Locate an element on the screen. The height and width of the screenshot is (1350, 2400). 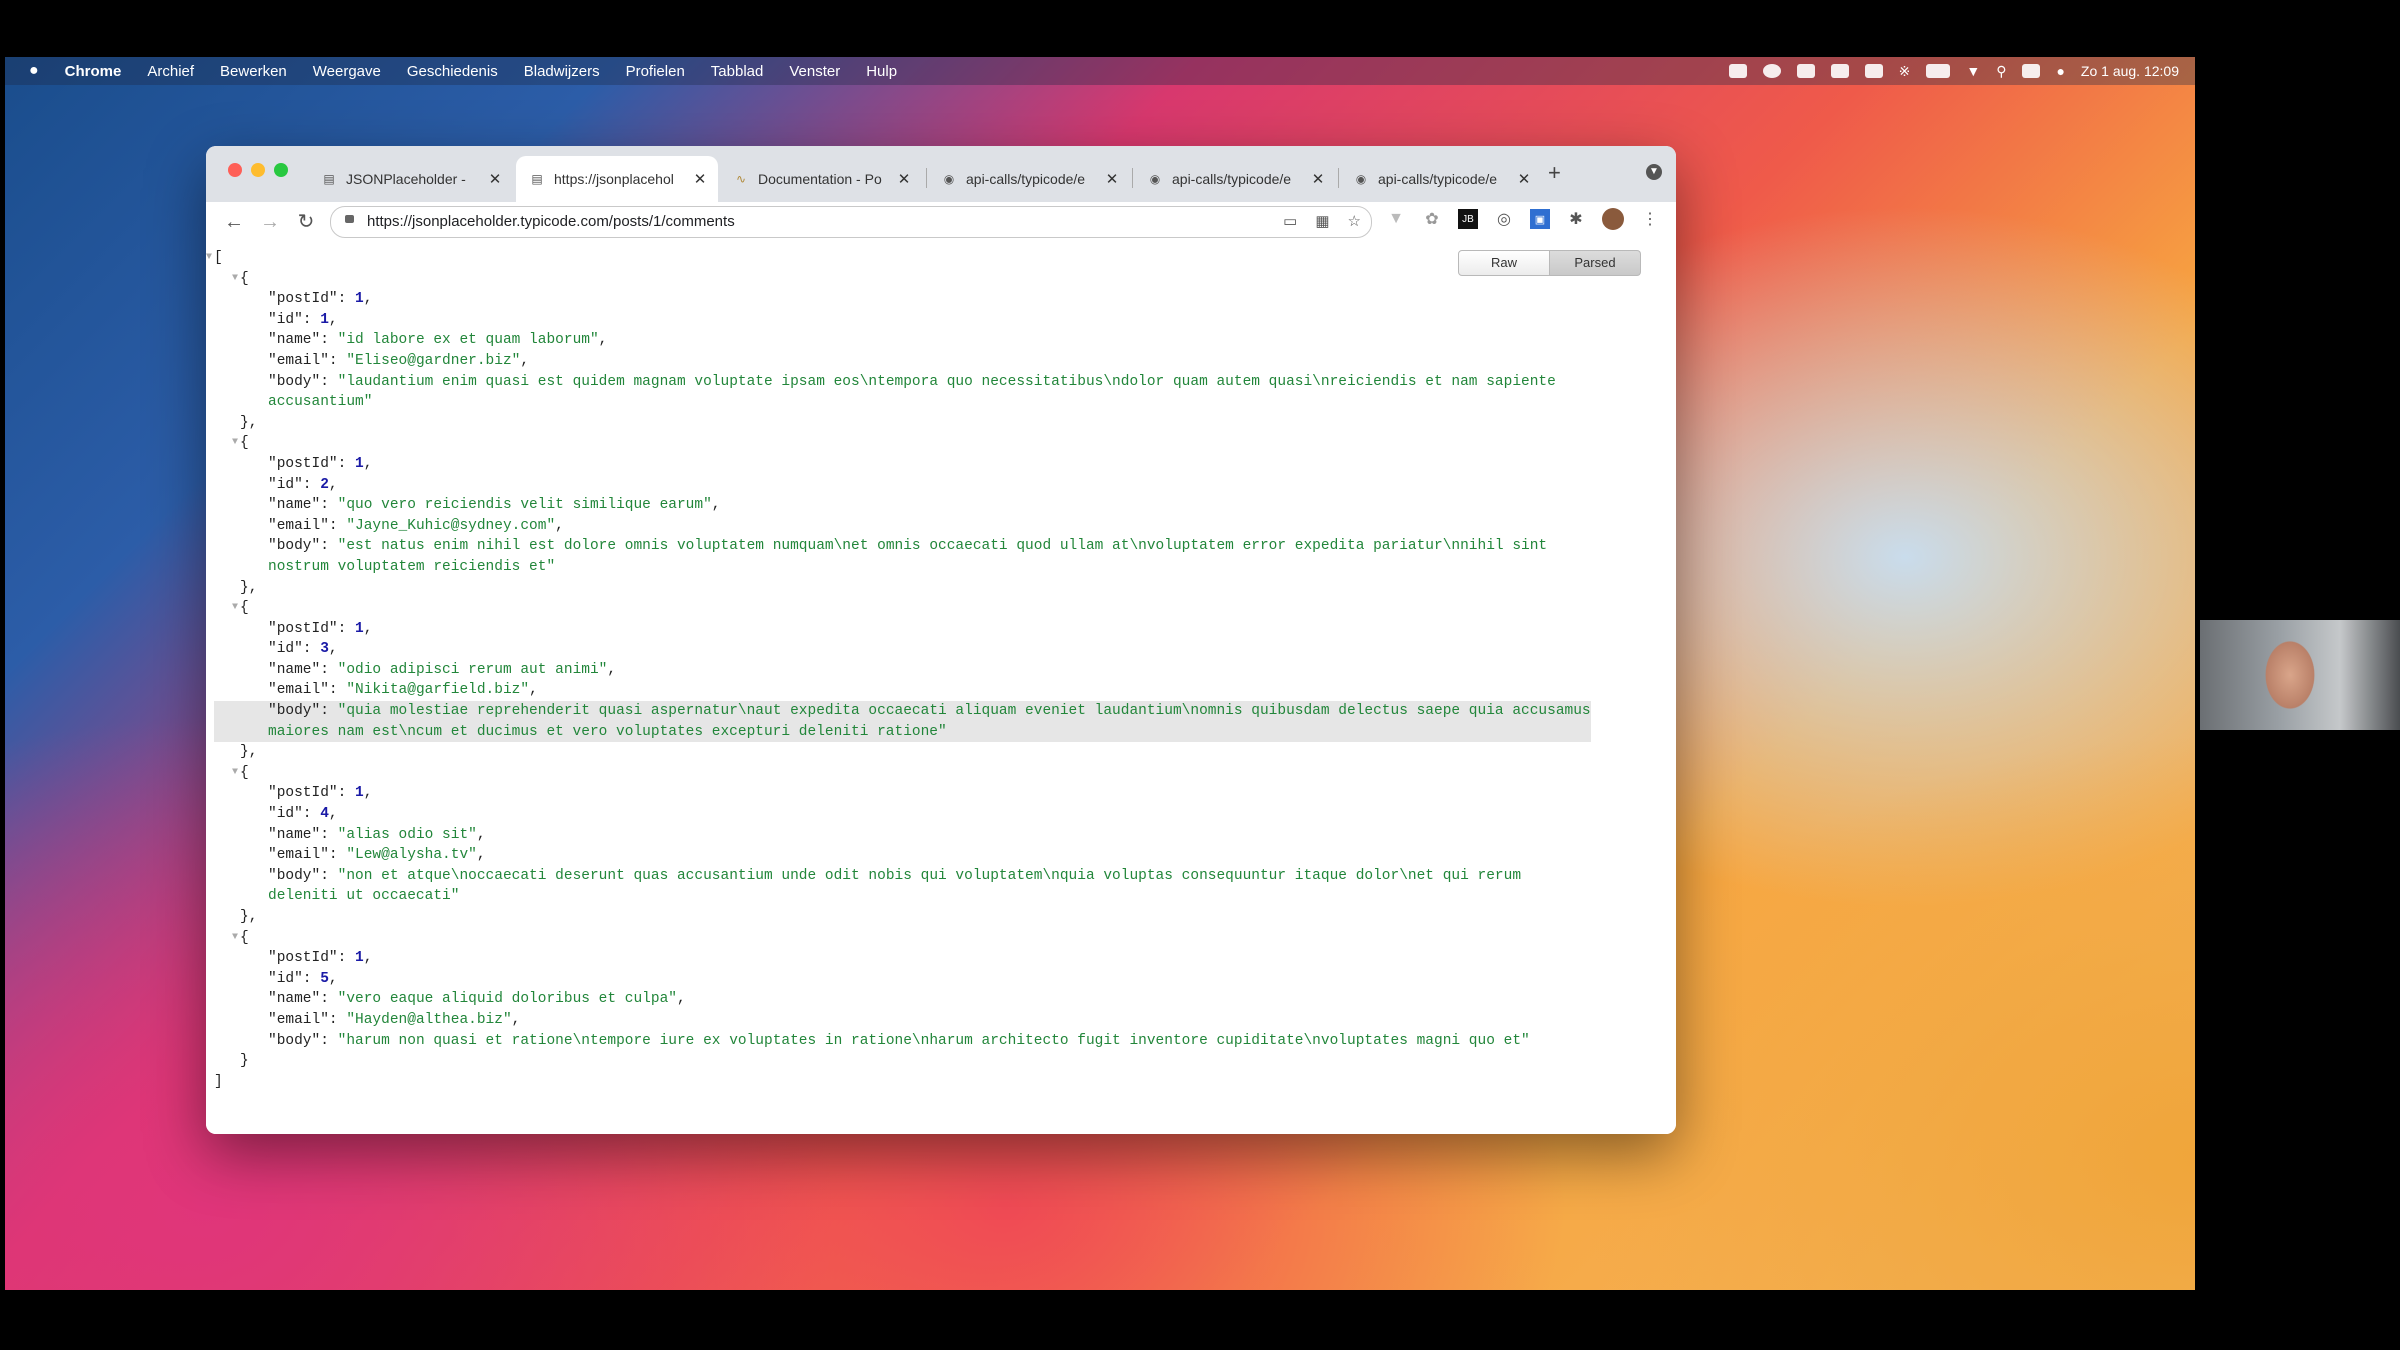
creative-cloud-icon is located at coordinates (1737, 71).